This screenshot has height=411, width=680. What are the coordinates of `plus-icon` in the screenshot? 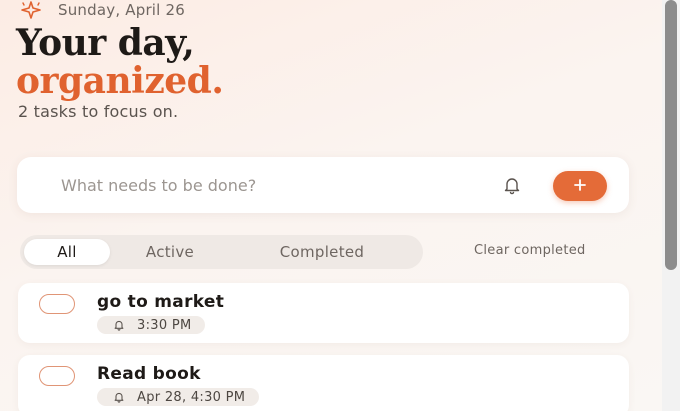 It's located at (580, 186).